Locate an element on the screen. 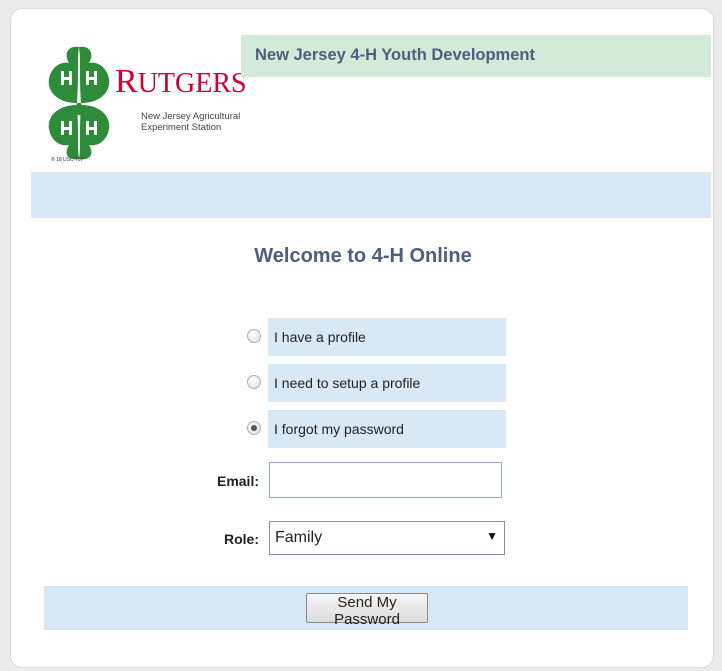 The image size is (722, 671). welcome-heading: Welcome to 4-H Online is located at coordinates (363, 256).